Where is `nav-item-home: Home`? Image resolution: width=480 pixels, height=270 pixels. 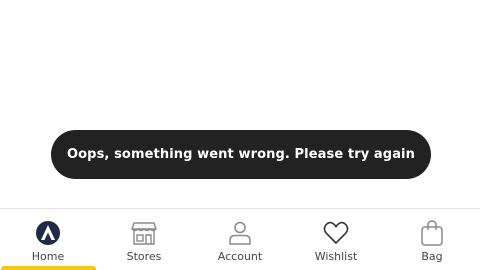
nav-item-home: Home is located at coordinates (48, 239).